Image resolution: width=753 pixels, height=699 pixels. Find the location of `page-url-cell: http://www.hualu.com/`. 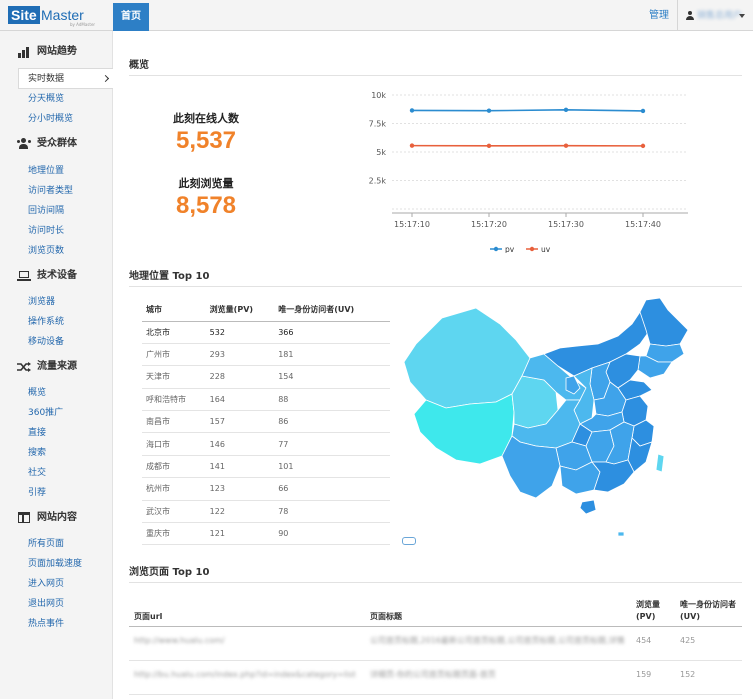

page-url-cell: http://www.hualu.com/ is located at coordinates (247, 643).